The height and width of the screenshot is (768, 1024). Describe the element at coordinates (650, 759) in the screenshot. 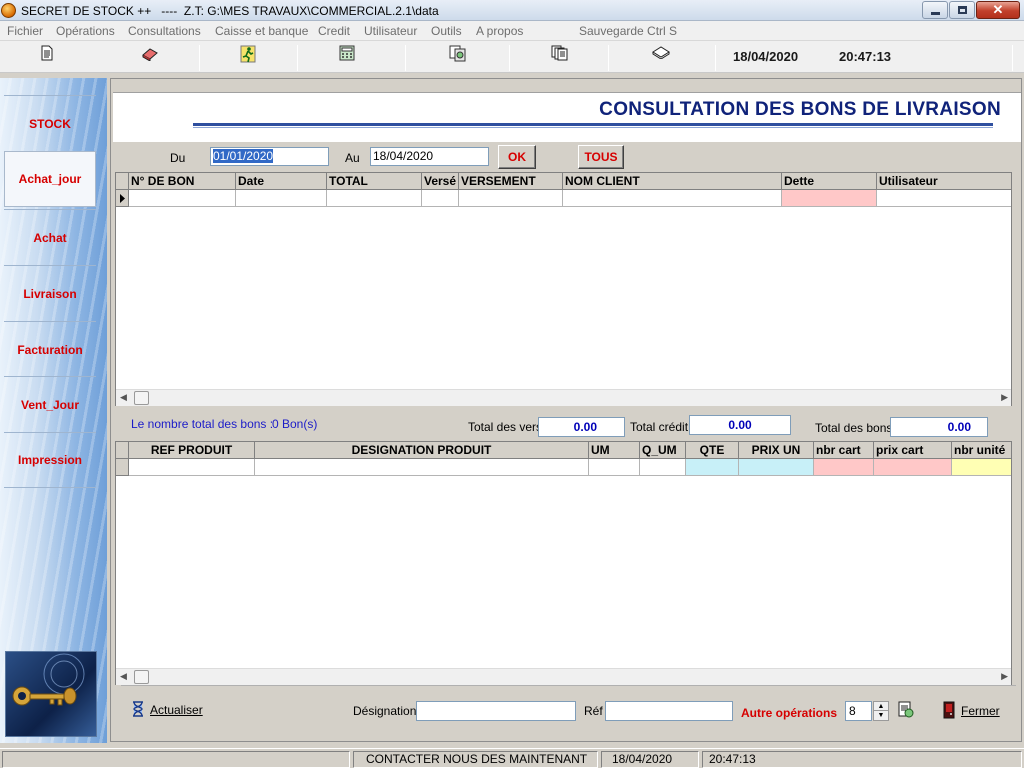

I see `status-date: 18/04/2020` at that location.